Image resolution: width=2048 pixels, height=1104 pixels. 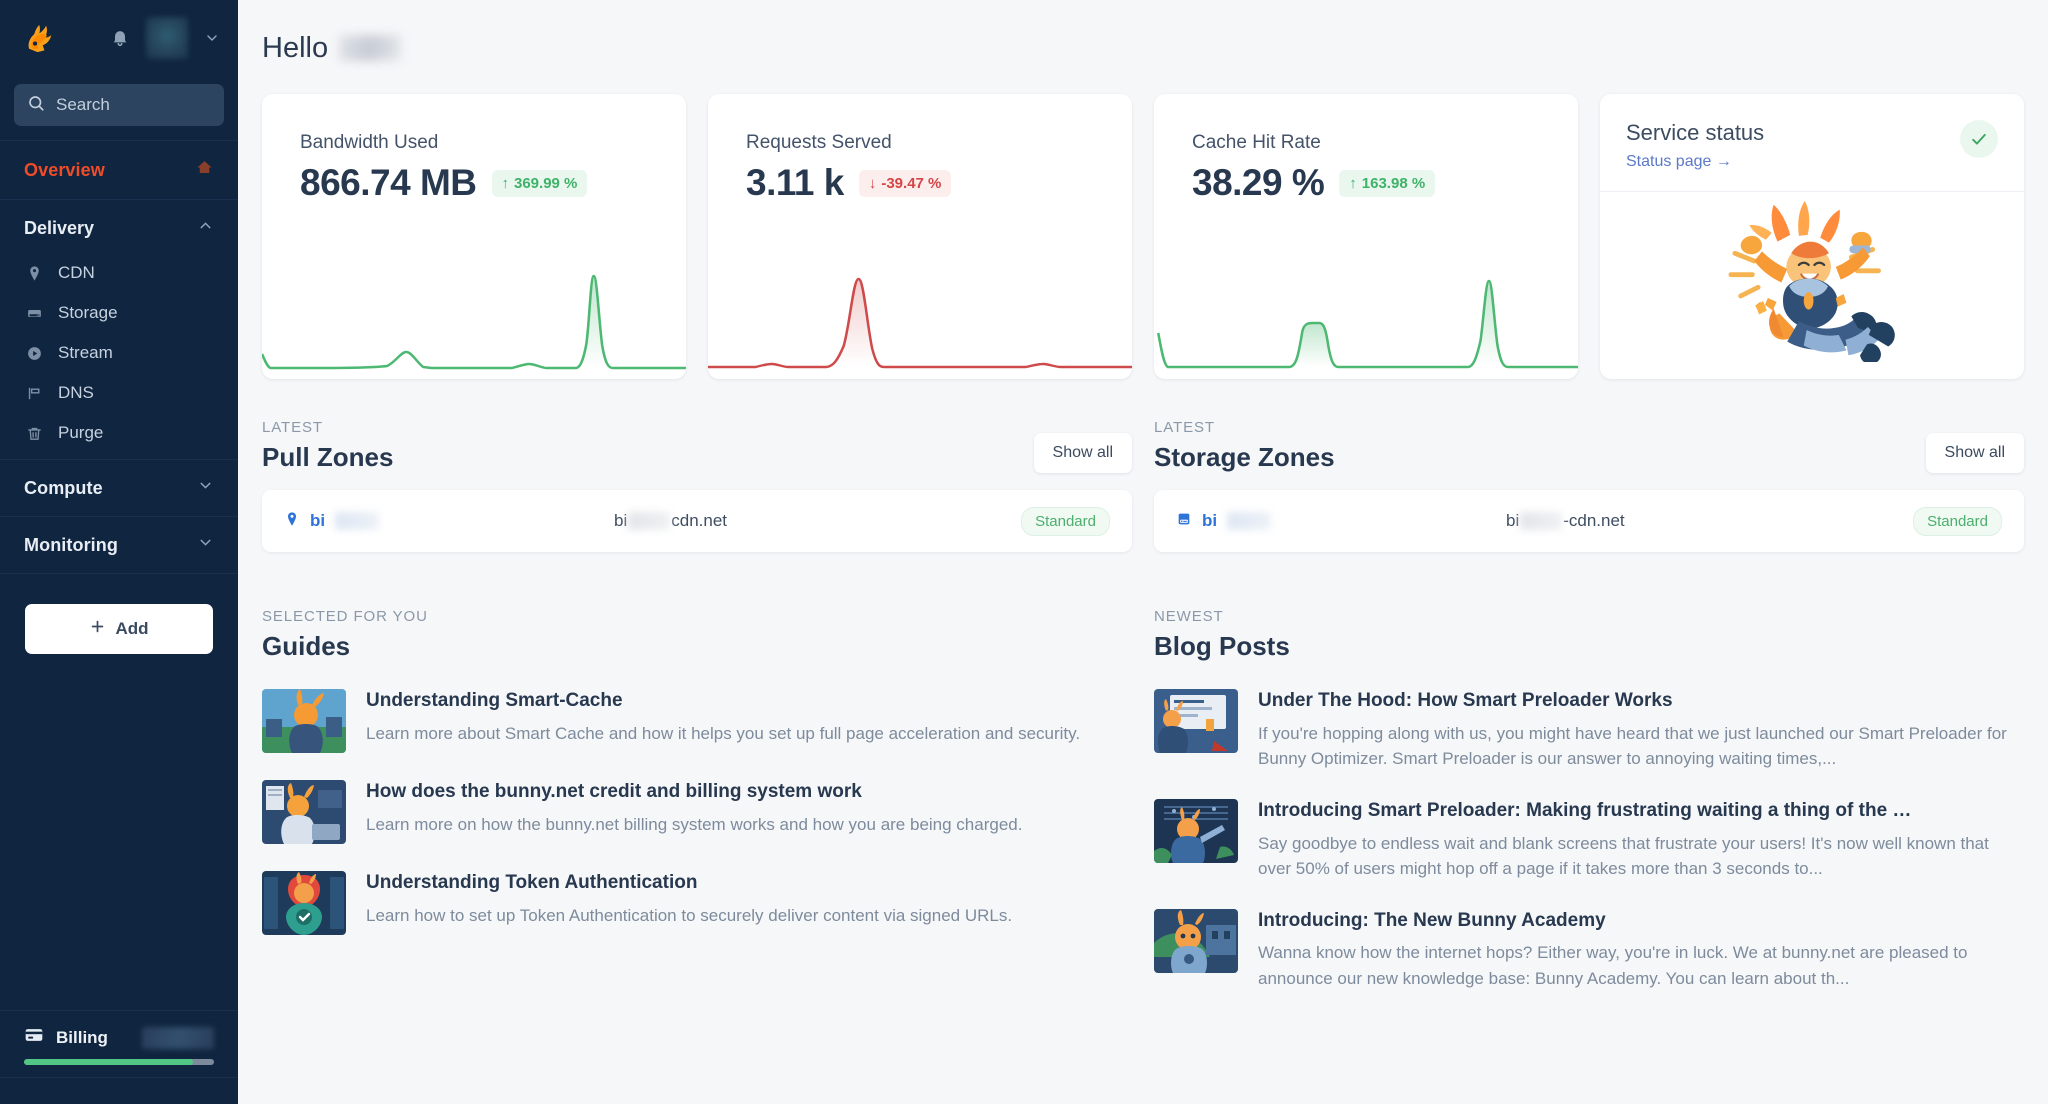 I want to click on stat-title: Bandwidth Used, so click(x=369, y=142).